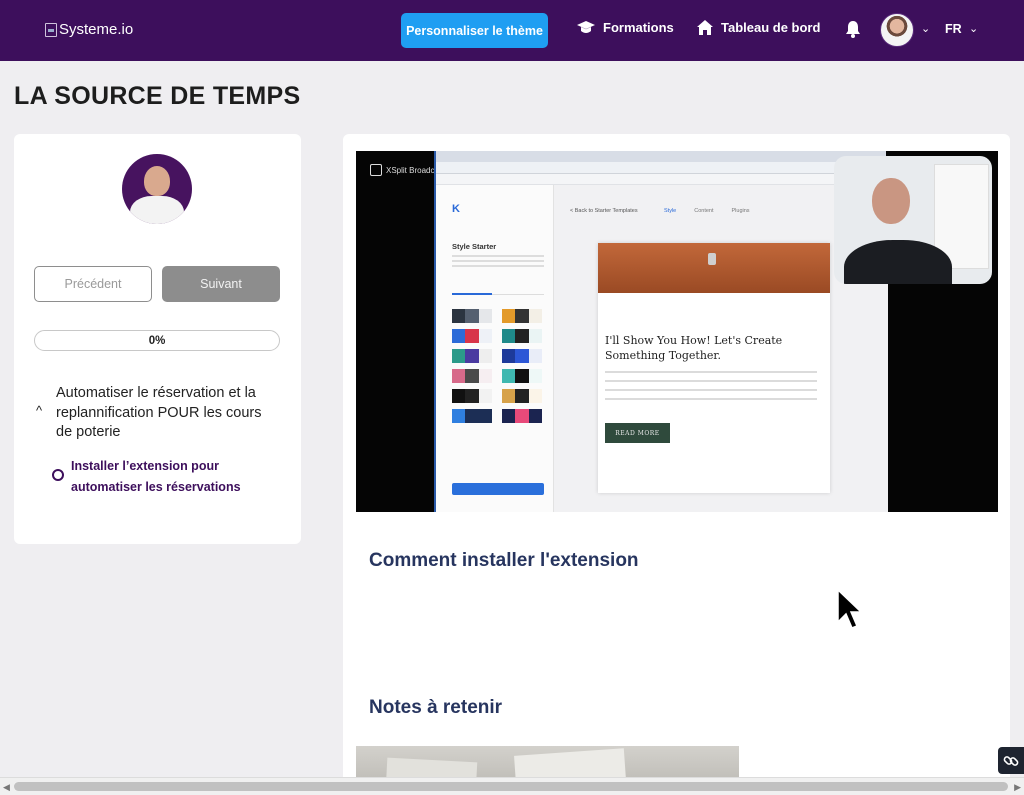  Describe the element at coordinates (586, 26) in the screenshot. I see `graduation-cap-icon` at that location.